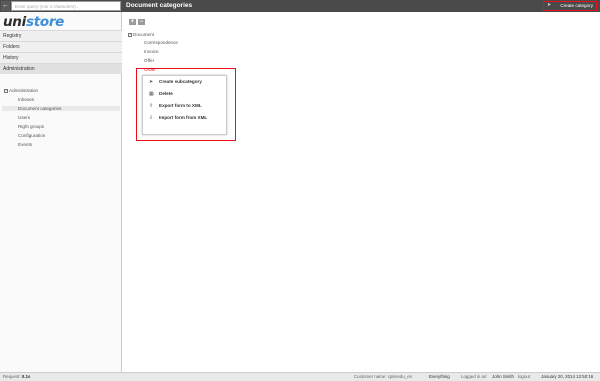 Image resolution: width=600 pixels, height=381 pixels. I want to click on category-offer: Offer, so click(149, 60).